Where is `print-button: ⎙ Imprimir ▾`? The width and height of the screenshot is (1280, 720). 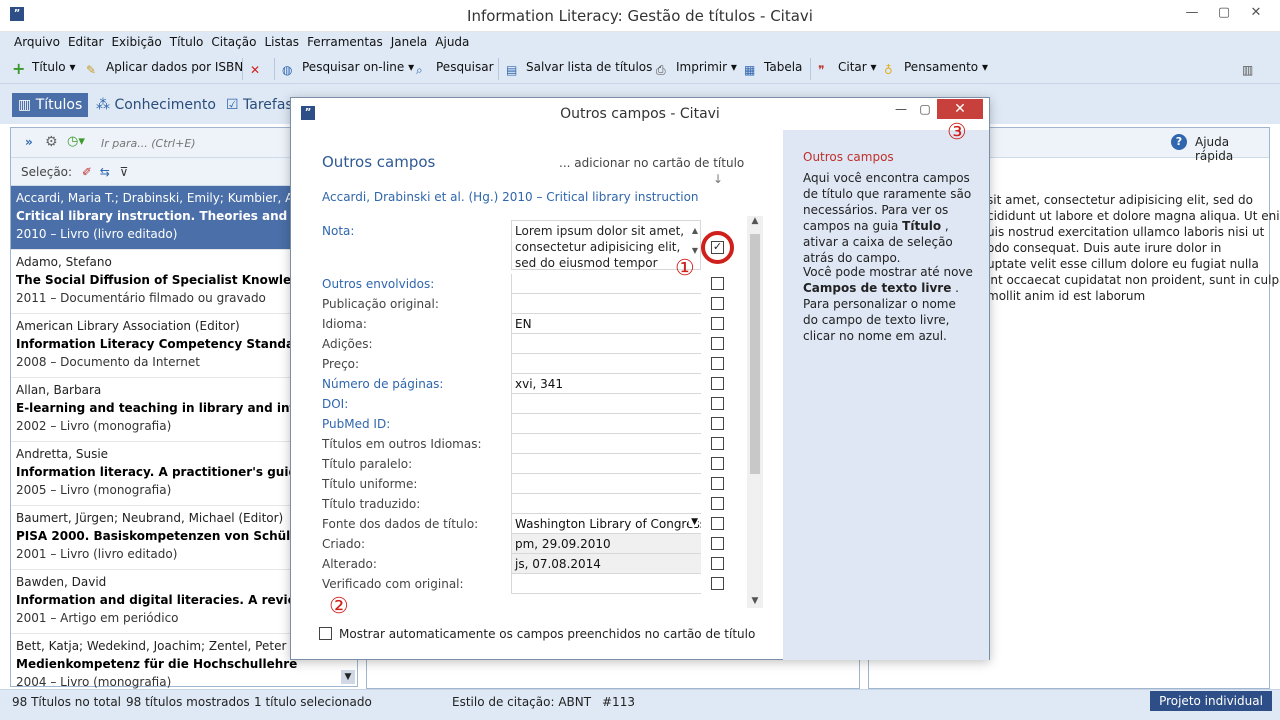 print-button: ⎙ Imprimir ▾ is located at coordinates (696, 69).